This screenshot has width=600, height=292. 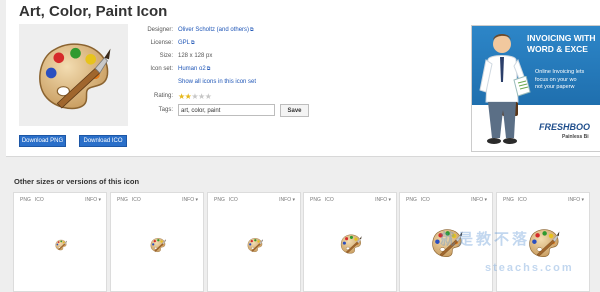 I want to click on watermark-text: 就是教不落, so click(x=485, y=239).